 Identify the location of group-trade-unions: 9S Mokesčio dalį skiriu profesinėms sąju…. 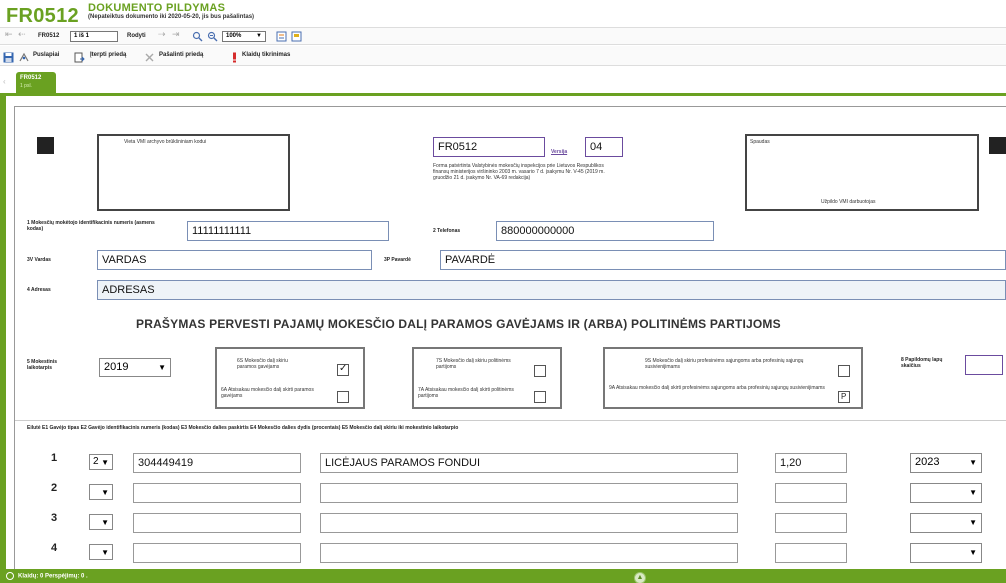
(733, 378).